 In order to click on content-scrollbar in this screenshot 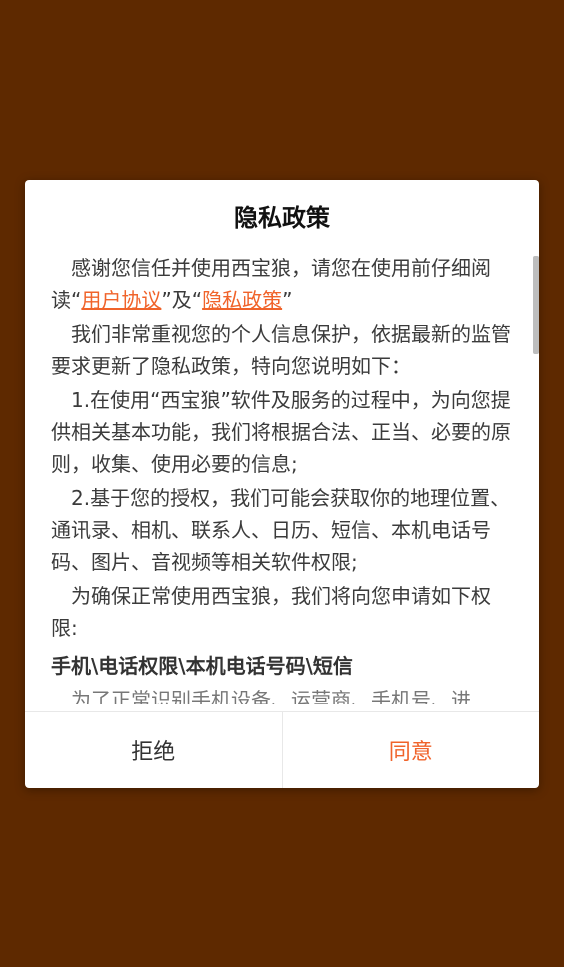, I will do `click(536, 305)`.